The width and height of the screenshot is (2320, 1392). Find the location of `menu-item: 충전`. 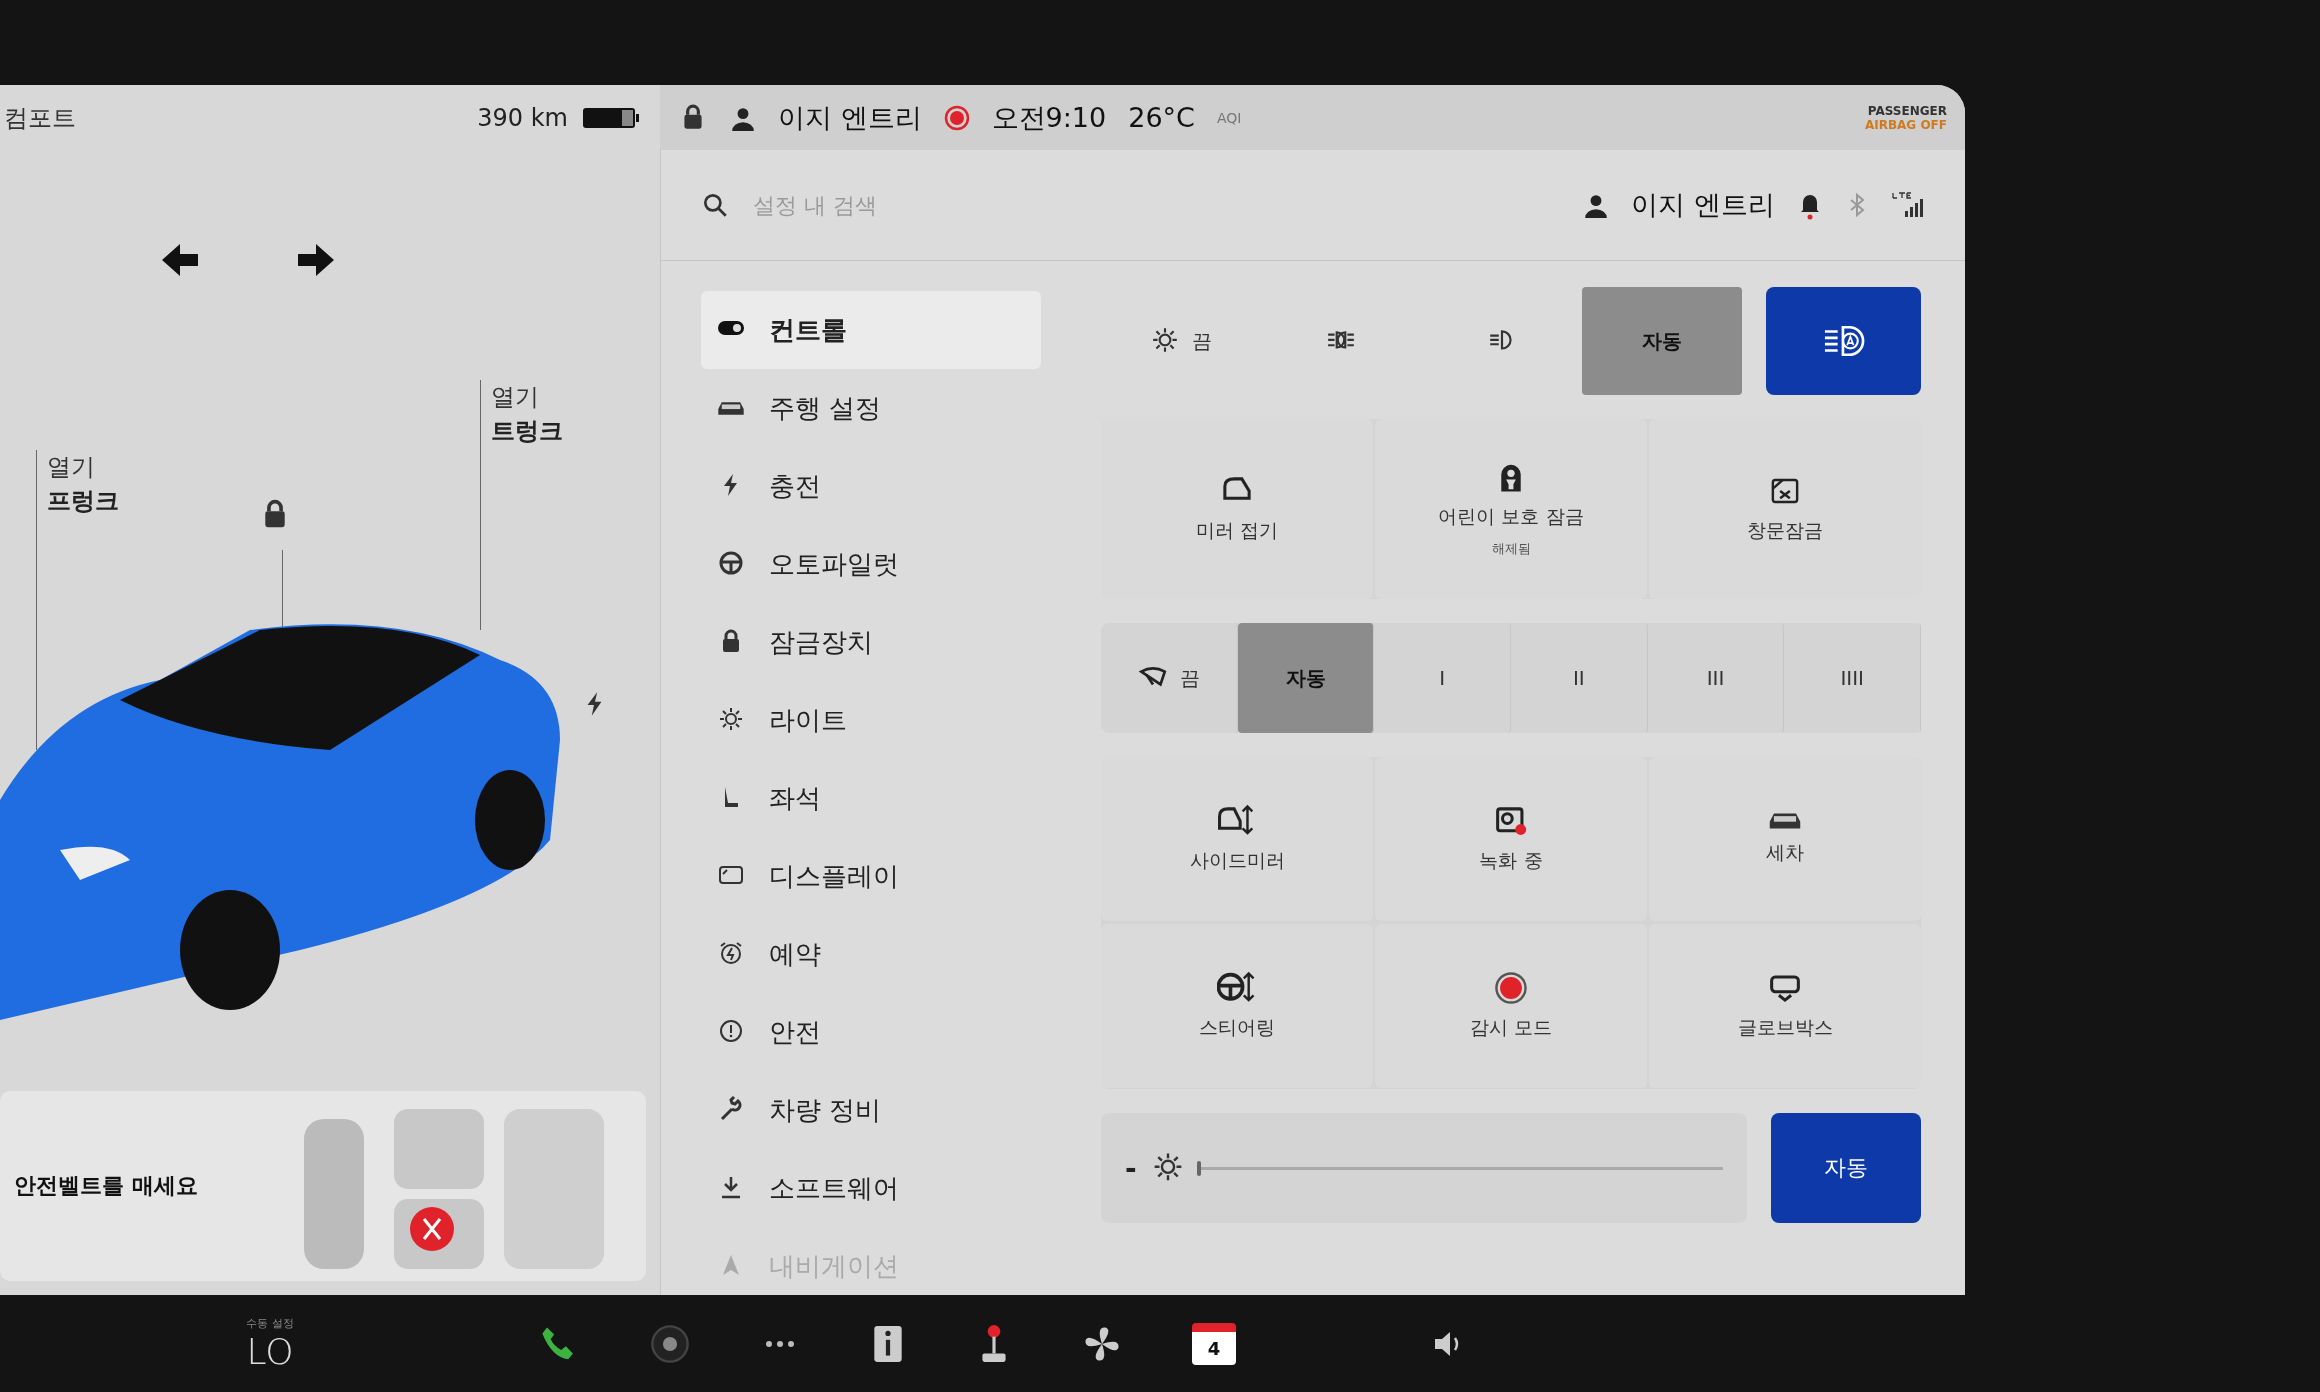

menu-item: 충전 is located at coordinates (871, 486).